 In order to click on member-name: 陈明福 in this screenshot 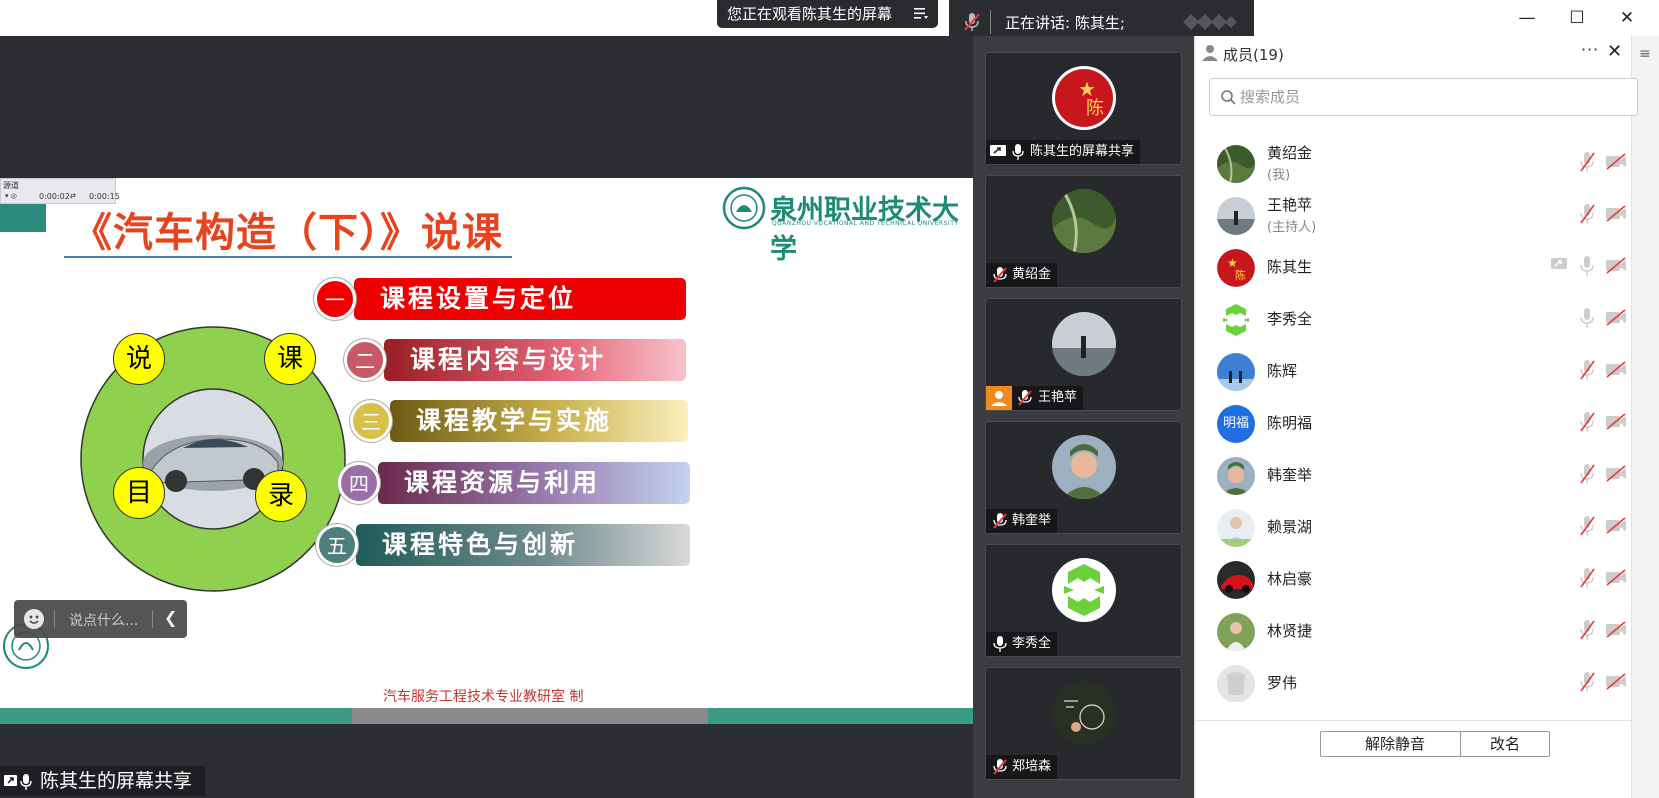, I will do `click(1290, 423)`.